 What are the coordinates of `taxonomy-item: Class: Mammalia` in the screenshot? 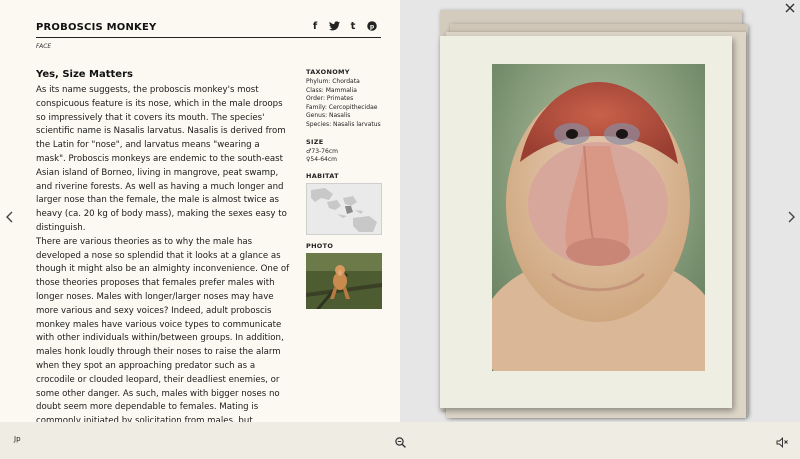 It's located at (331, 90).